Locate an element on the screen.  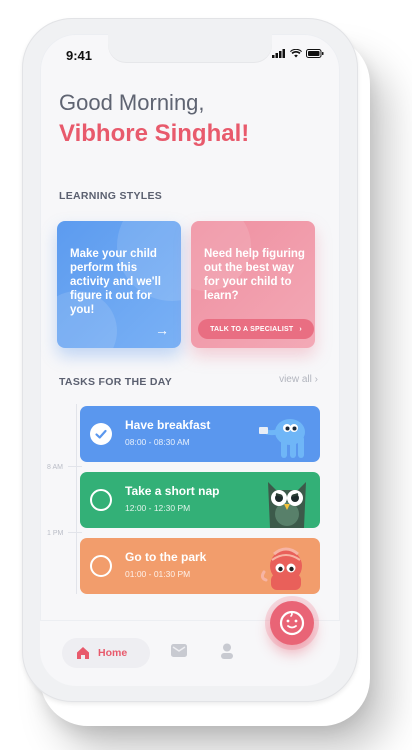
baby-face-icon is located at coordinates (292, 623).